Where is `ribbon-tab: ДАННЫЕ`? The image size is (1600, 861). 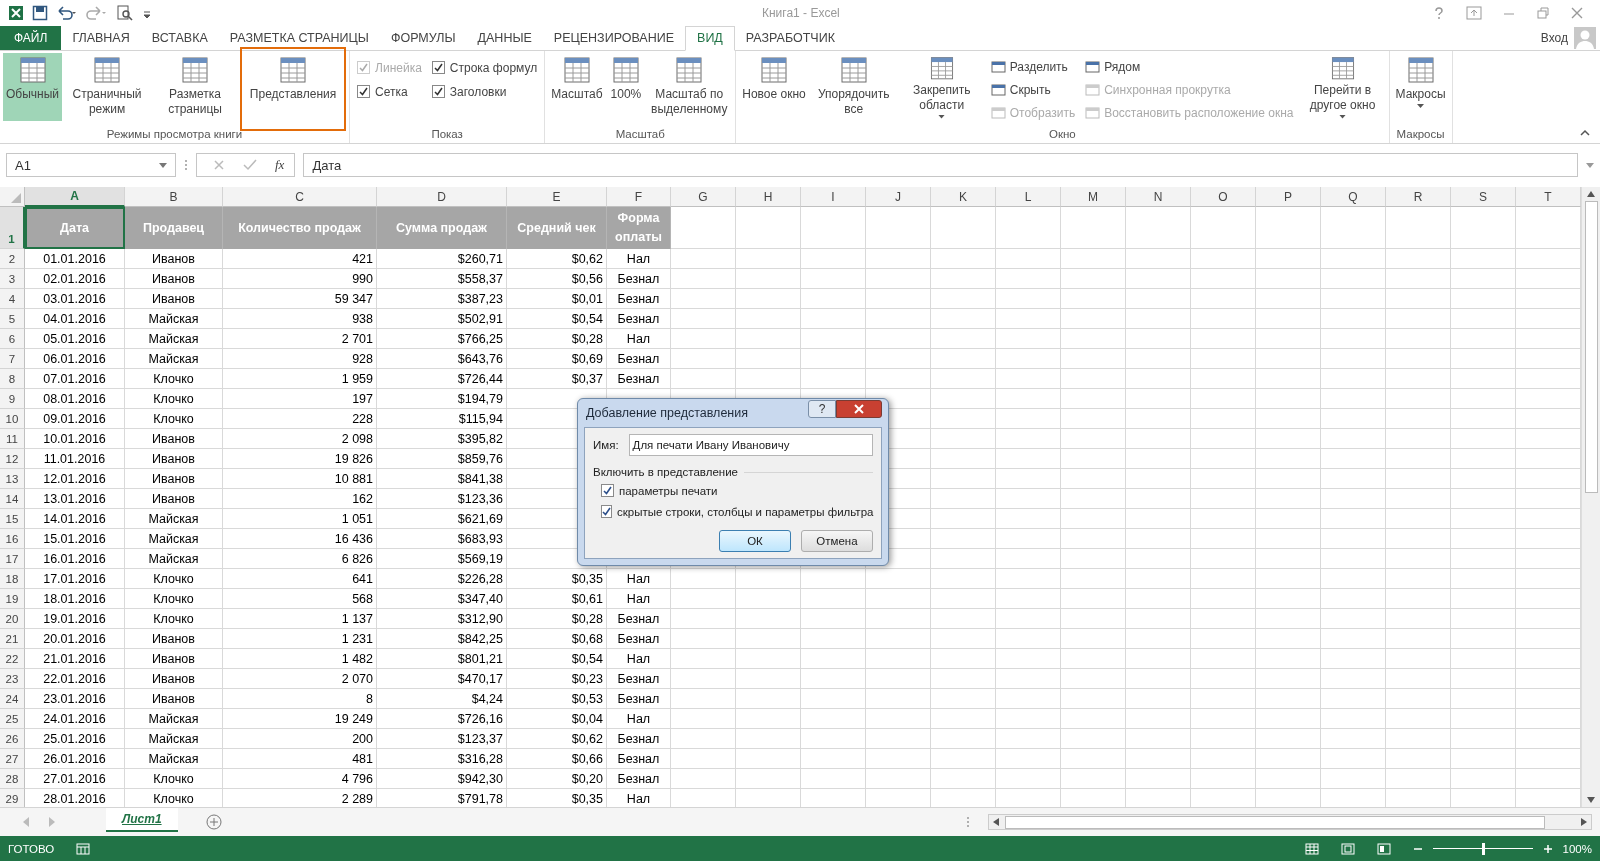 ribbon-tab: ДАННЫЕ is located at coordinates (504, 37).